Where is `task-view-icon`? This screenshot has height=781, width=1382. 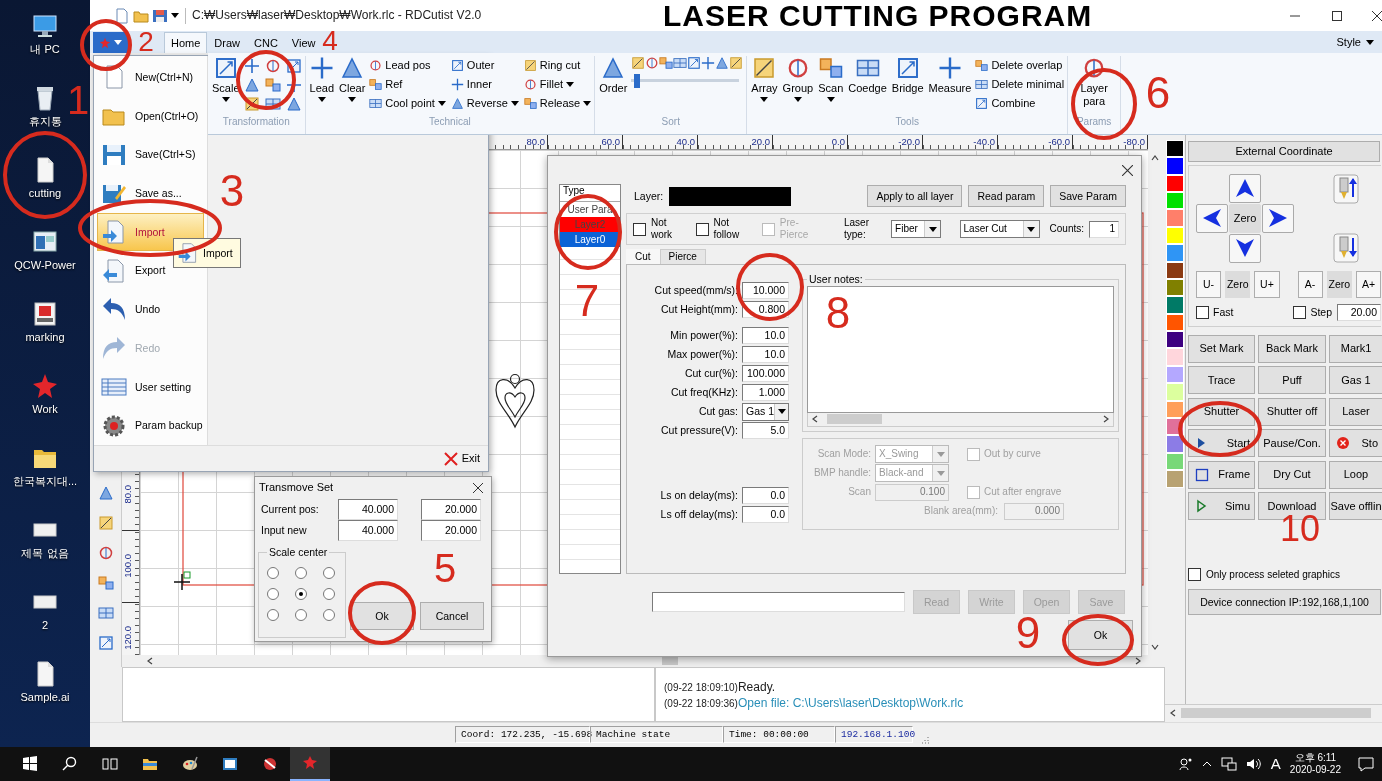 task-view-icon is located at coordinates (110, 764).